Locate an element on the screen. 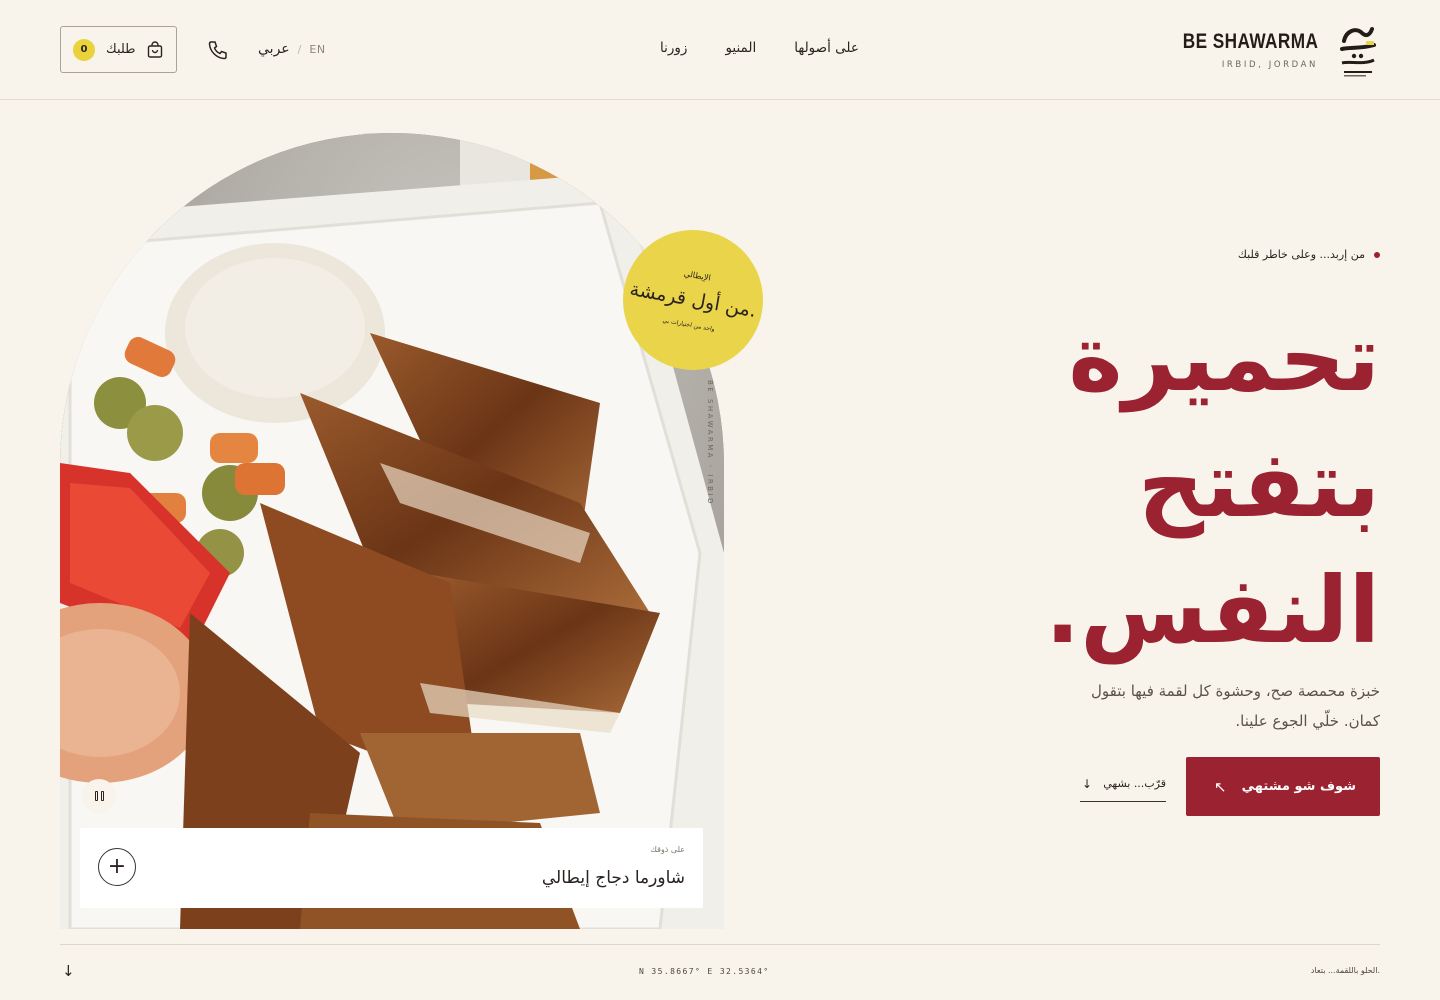 The height and width of the screenshot is (1000, 1440). headline-line-2: بتفتح is located at coordinates (1258, 484).